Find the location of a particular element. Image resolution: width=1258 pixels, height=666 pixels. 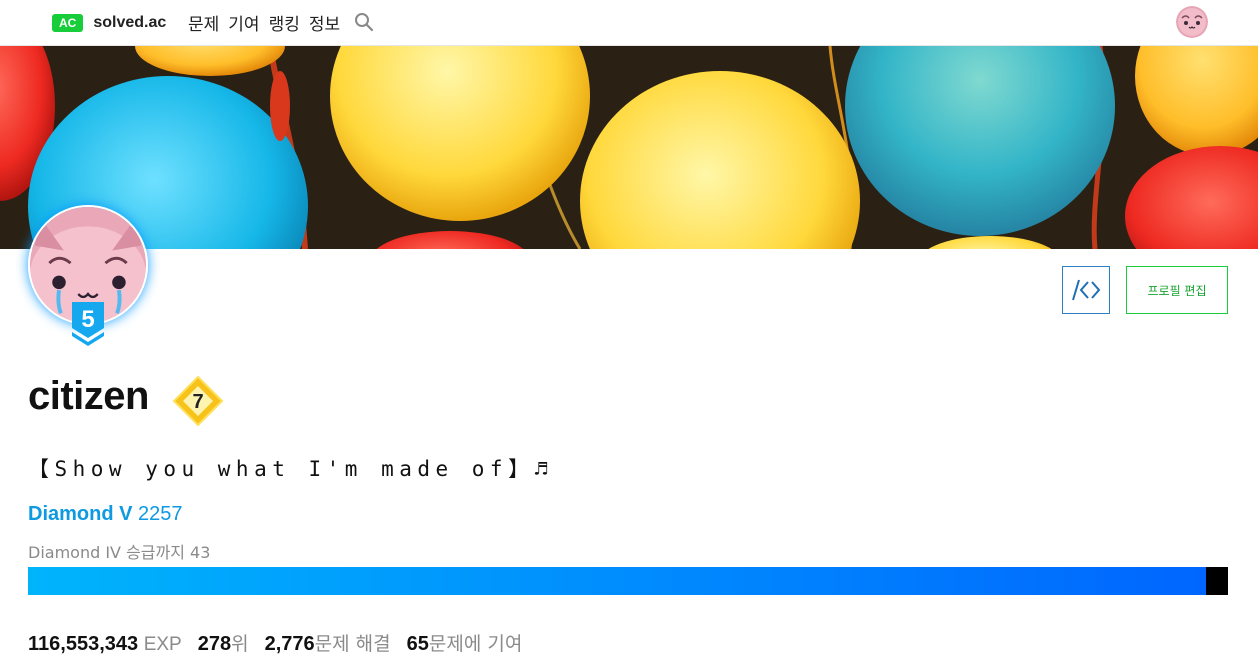

class-badge-level: 7 is located at coordinates (197, 402).